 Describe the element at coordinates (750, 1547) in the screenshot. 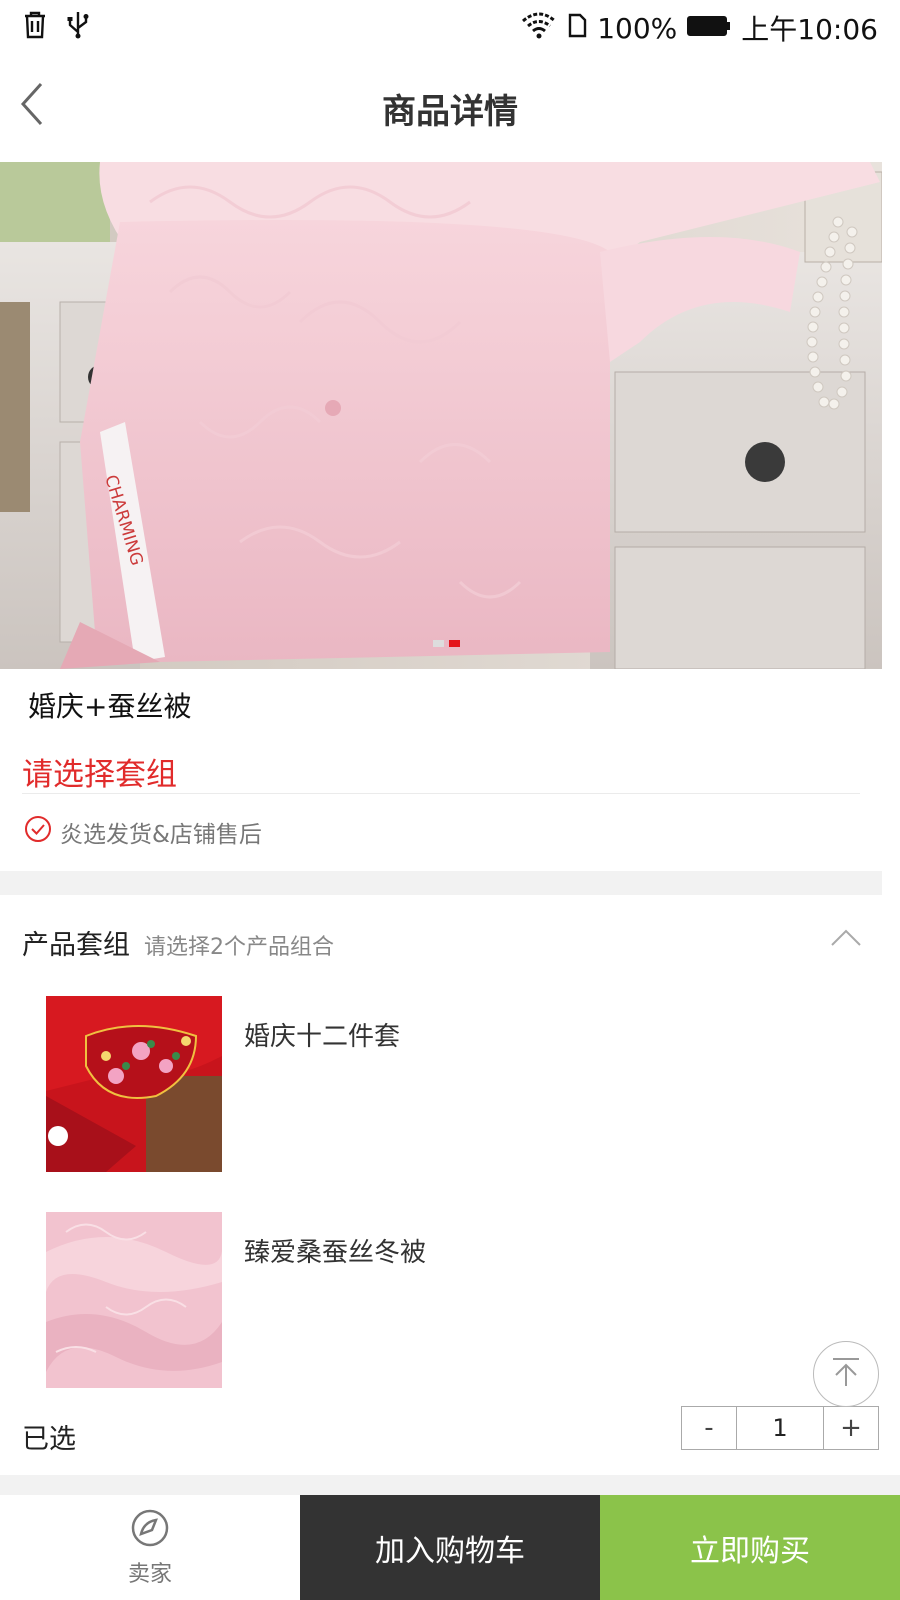

I see `buy-now-button: 立即购买` at that location.